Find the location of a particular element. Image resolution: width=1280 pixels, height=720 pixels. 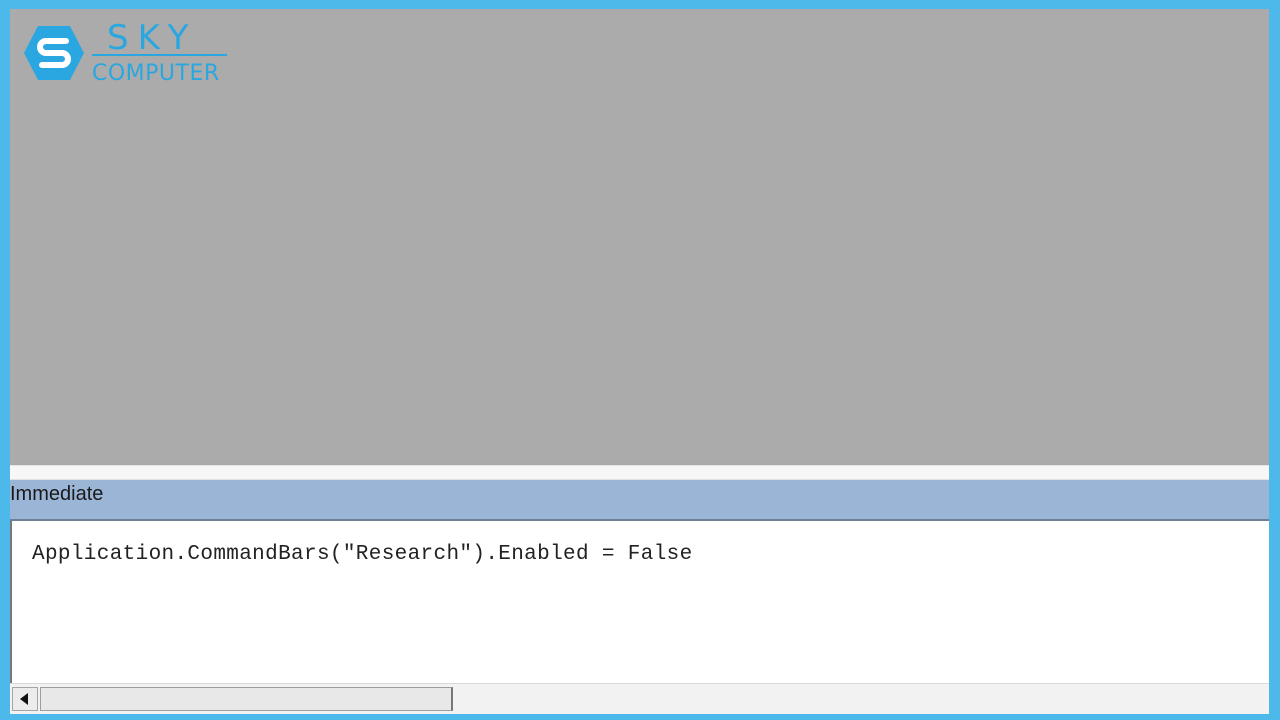

sky-computer-logo-icon is located at coordinates (54, 53).